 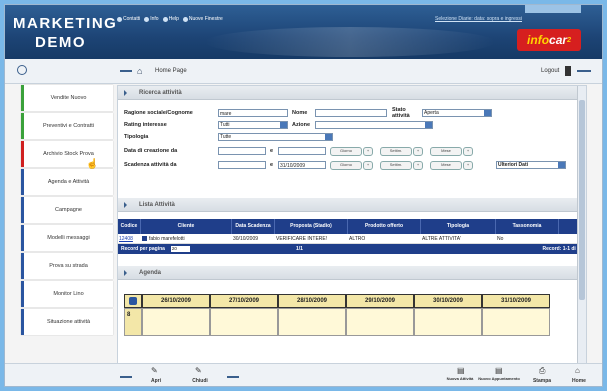 I want to click on logo-version: 2, so click(x=569, y=40).